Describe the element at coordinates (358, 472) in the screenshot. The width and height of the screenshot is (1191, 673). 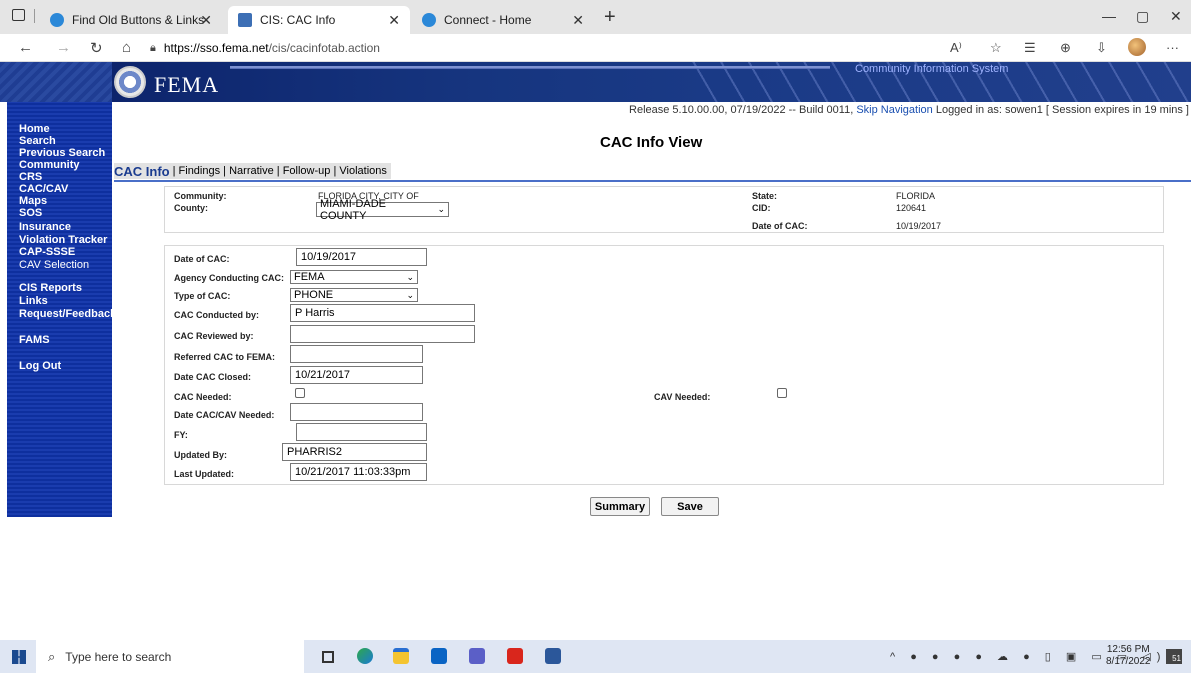
I see `last-updated-input` at that location.